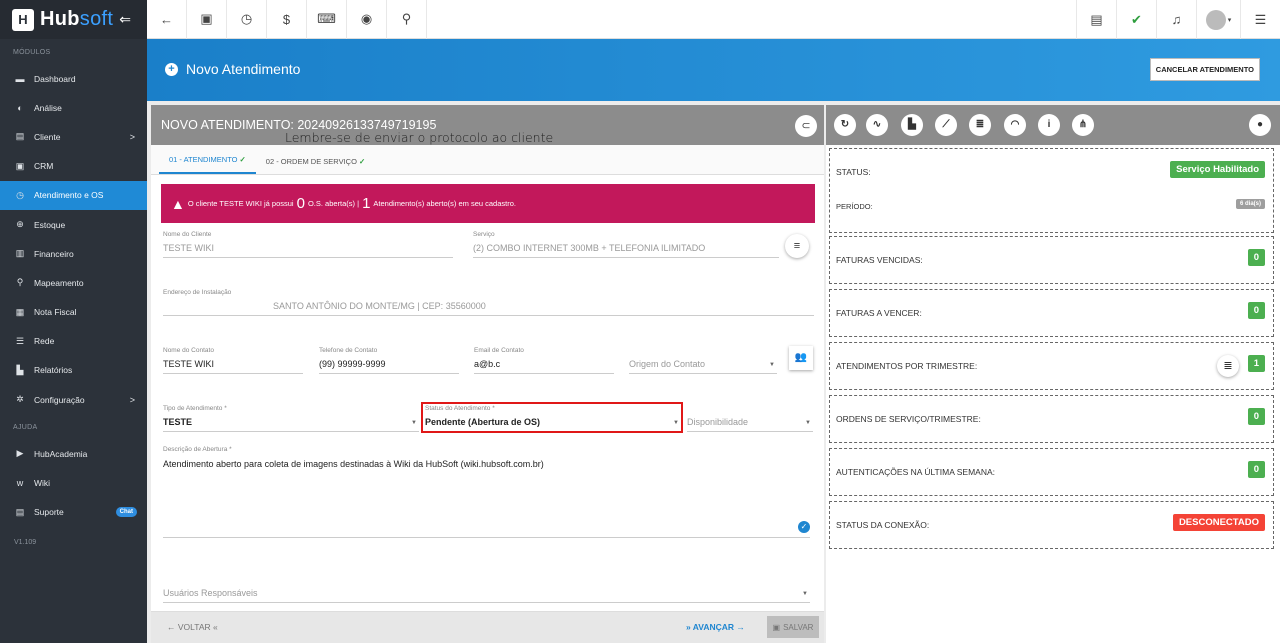 The height and width of the screenshot is (643, 1280). I want to click on sidebar-section-help: AJUDA, so click(25, 428).